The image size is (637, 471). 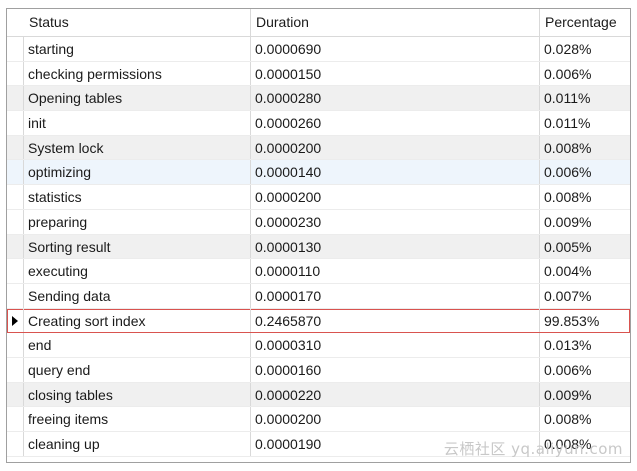 I want to click on table-row: init 0.0000260 0.011%, so click(x=318, y=123).